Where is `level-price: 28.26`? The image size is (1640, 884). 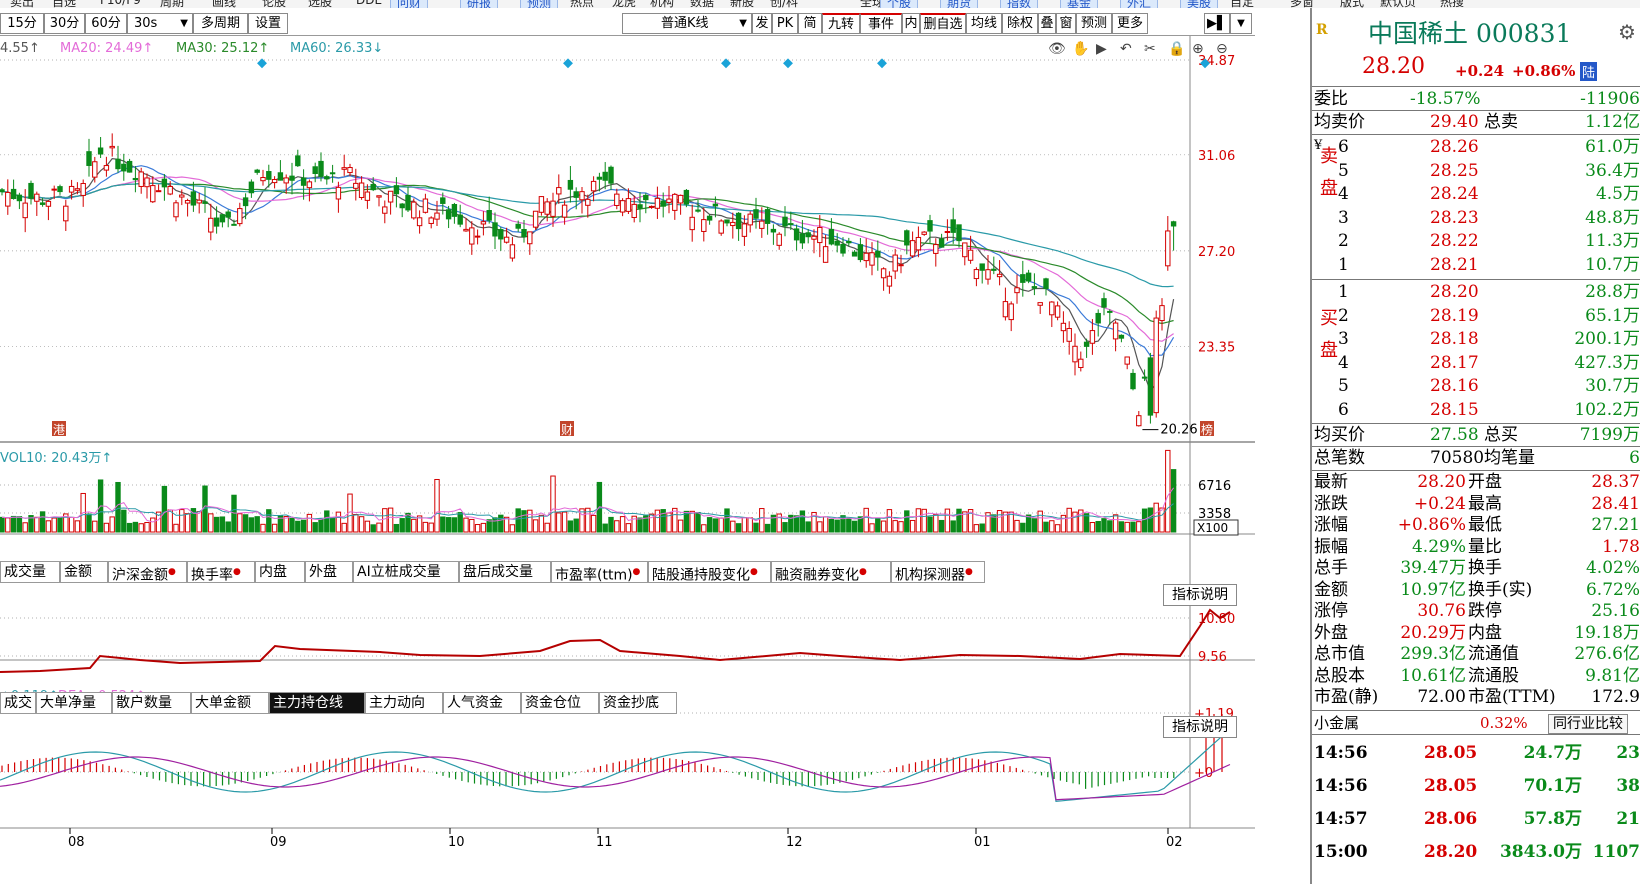 level-price: 28.26 is located at coordinates (1454, 147).